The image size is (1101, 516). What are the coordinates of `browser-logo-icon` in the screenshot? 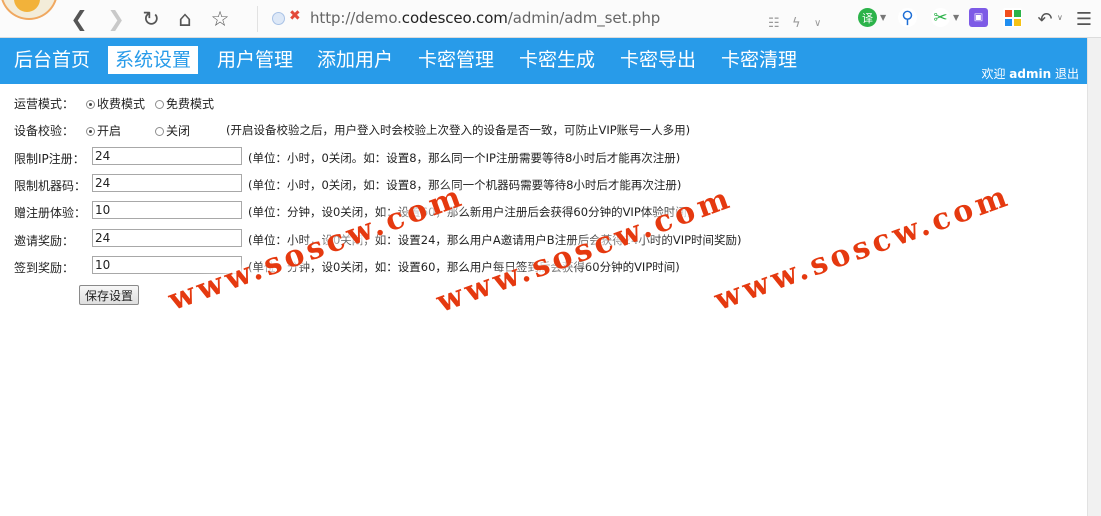 It's located at (29, 10).